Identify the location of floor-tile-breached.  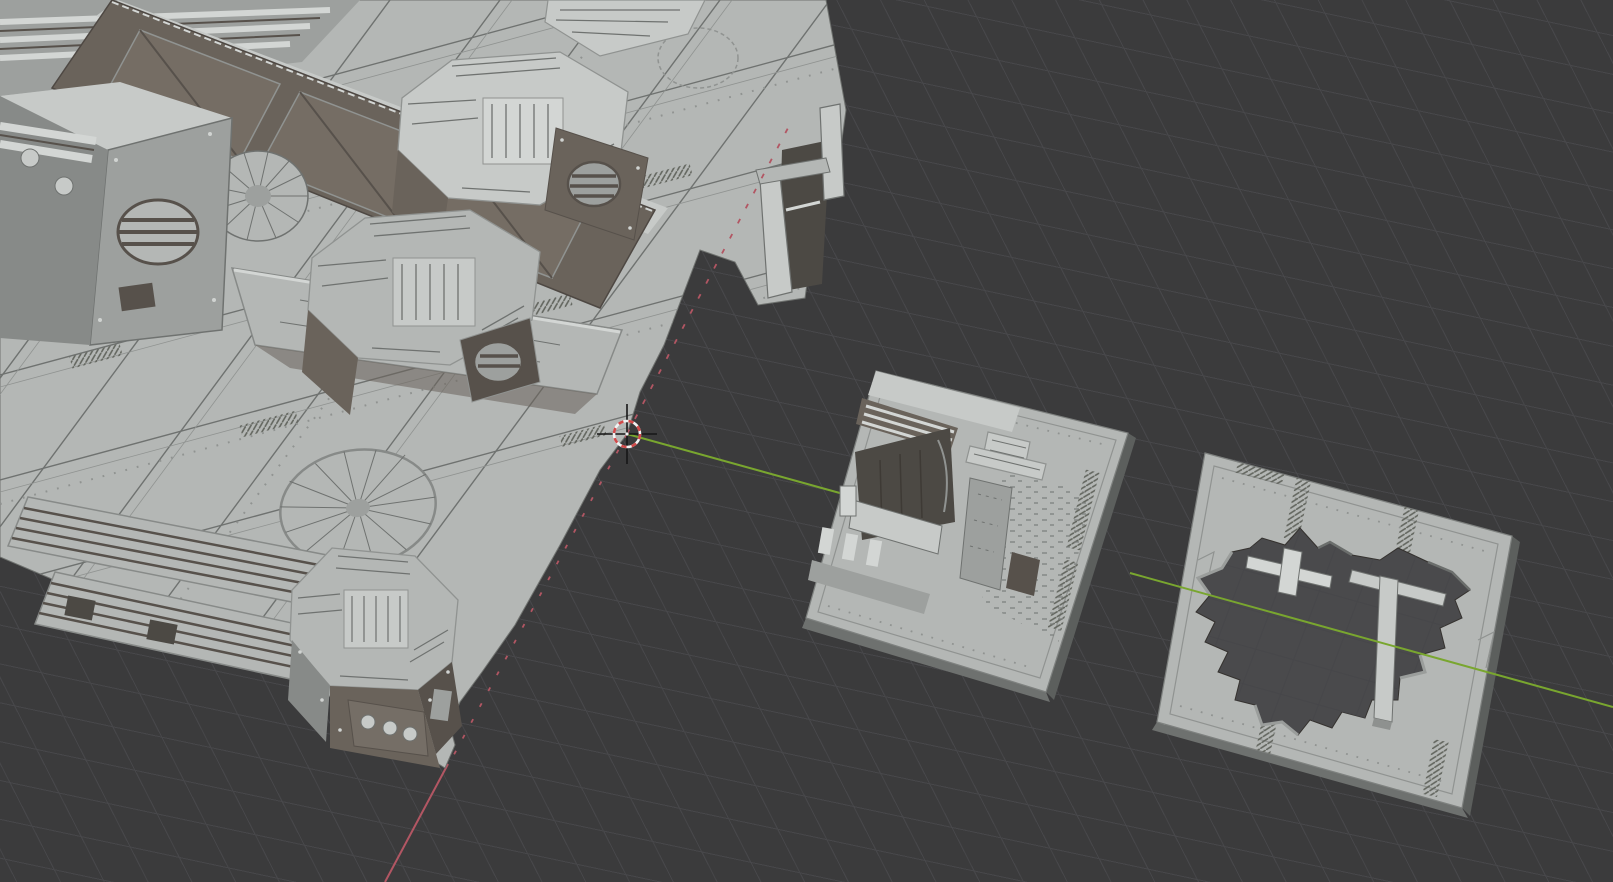
(1336, 635).